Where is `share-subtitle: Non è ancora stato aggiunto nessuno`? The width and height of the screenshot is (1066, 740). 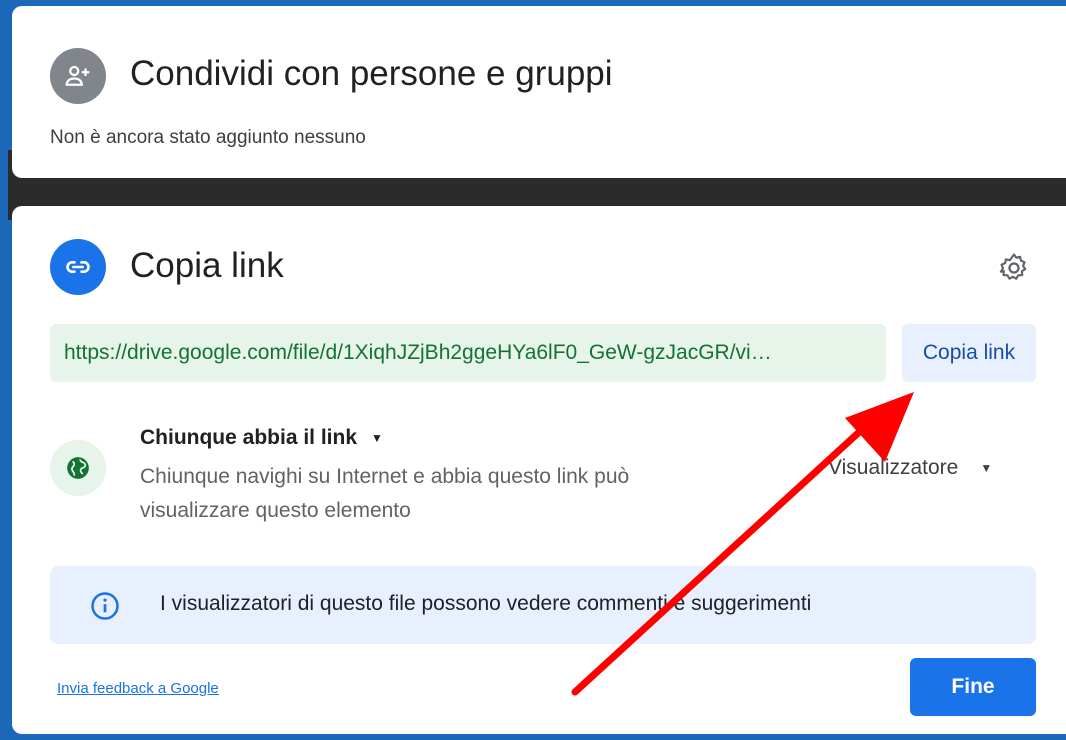
share-subtitle: Non è ancora stato aggiunto nessuno is located at coordinates (208, 137).